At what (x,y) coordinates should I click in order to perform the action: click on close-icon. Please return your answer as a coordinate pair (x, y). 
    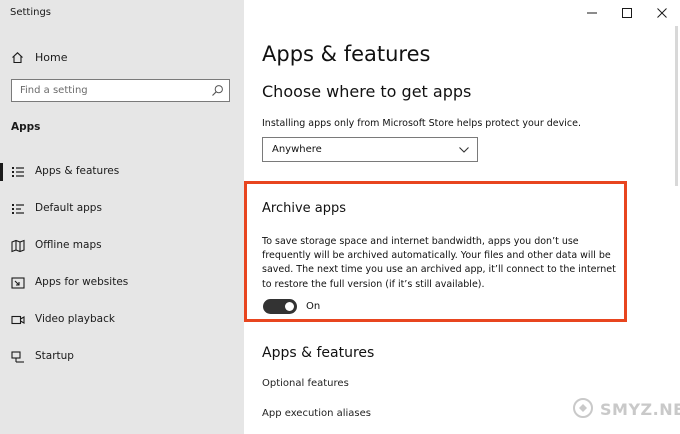
    Looking at the image, I should click on (662, 13).